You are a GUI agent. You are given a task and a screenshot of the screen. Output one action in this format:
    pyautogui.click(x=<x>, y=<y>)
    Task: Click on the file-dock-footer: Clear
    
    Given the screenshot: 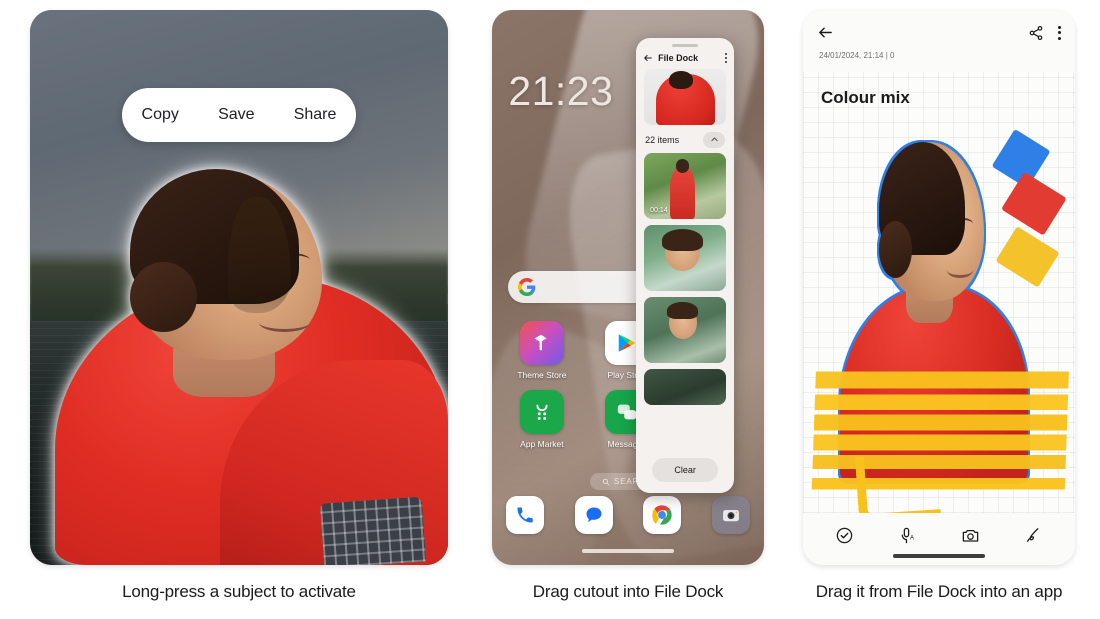 What is the action you would take?
    pyautogui.click(x=685, y=469)
    